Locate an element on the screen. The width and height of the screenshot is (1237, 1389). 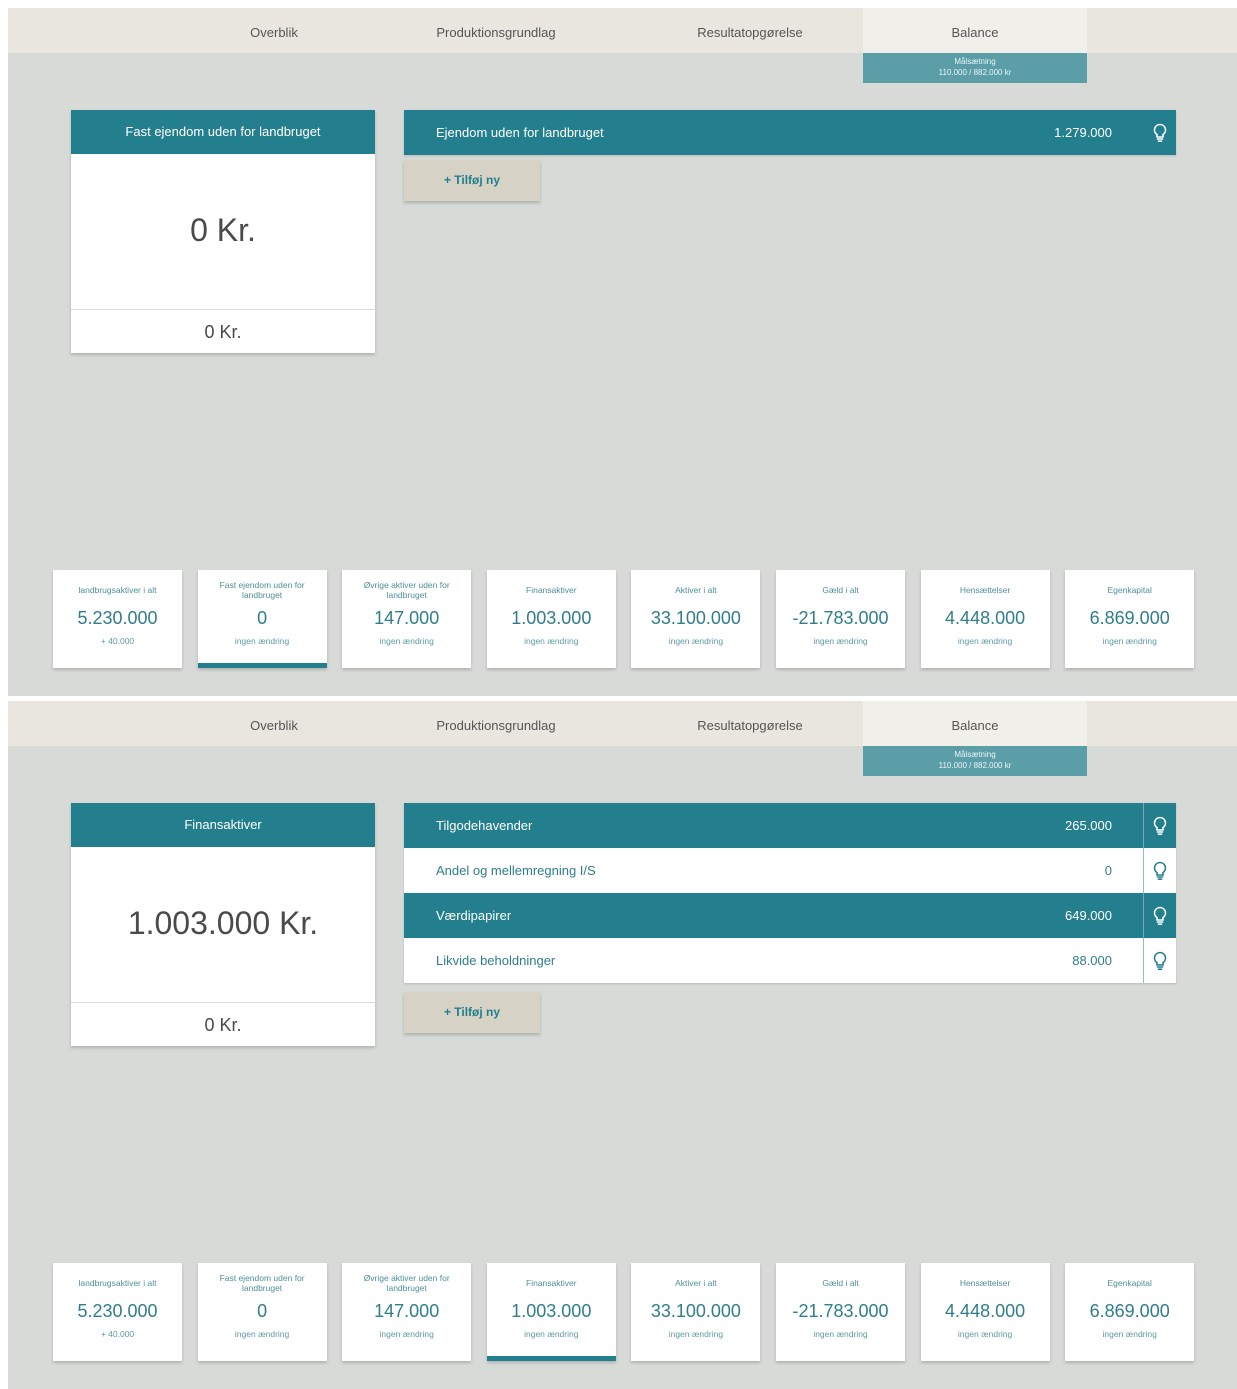
summary-value: 0 Kr. is located at coordinates (223, 230).